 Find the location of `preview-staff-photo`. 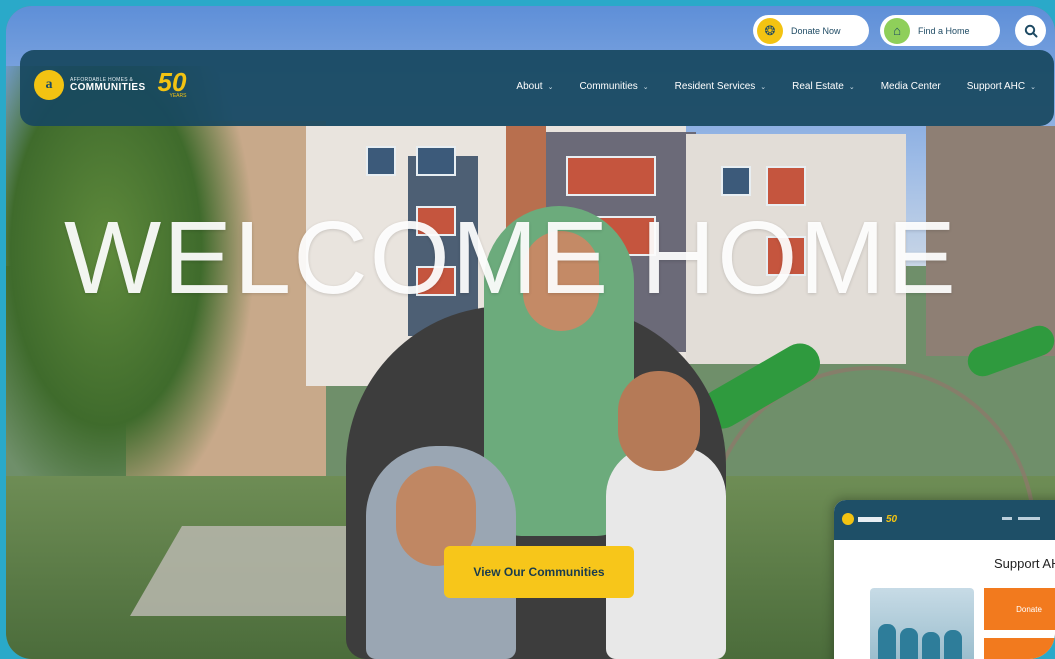

preview-staff-photo is located at coordinates (922, 623).